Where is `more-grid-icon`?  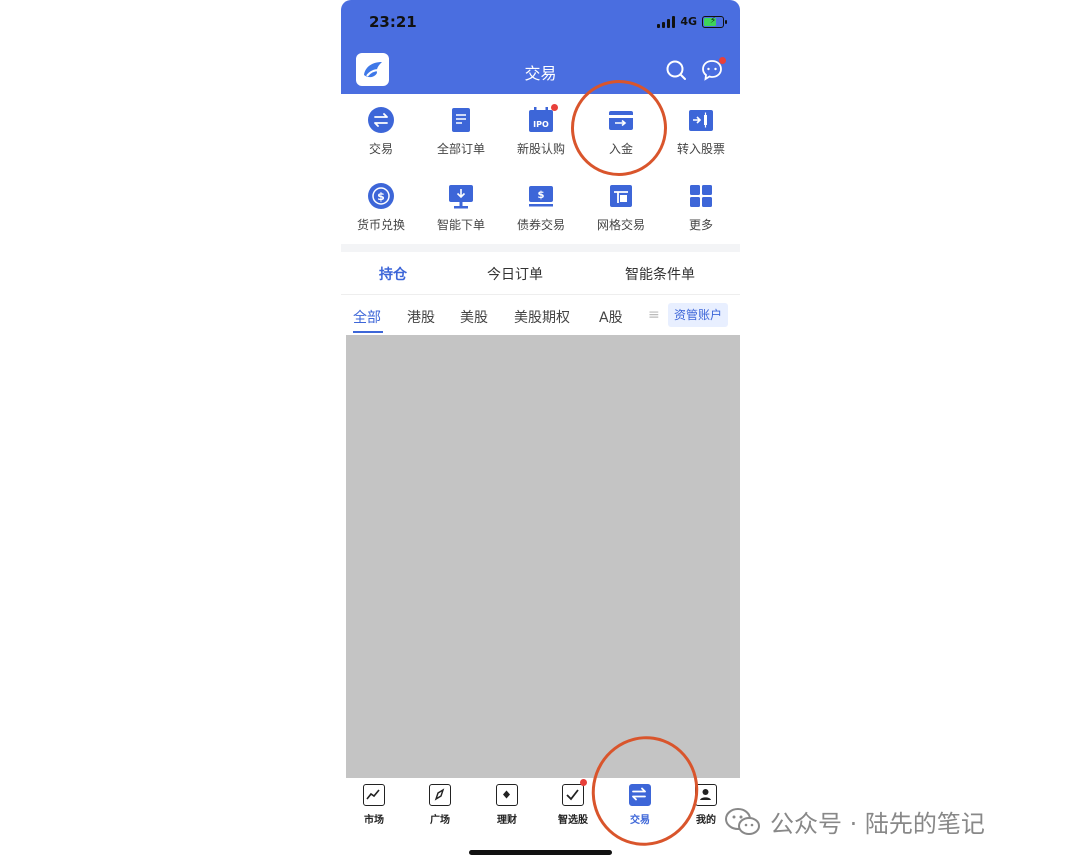 more-grid-icon is located at coordinates (701, 196).